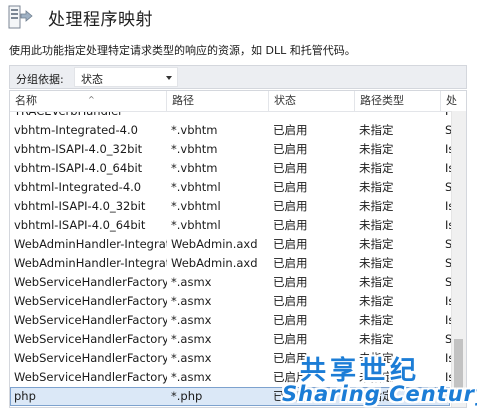 This screenshot has height=415, width=477. Describe the element at coordinates (182, 50) in the screenshot. I see `feature-description: 使用此功能指定处理特定请求类型的响应的资源，如 DLL 和托管代码。` at that location.